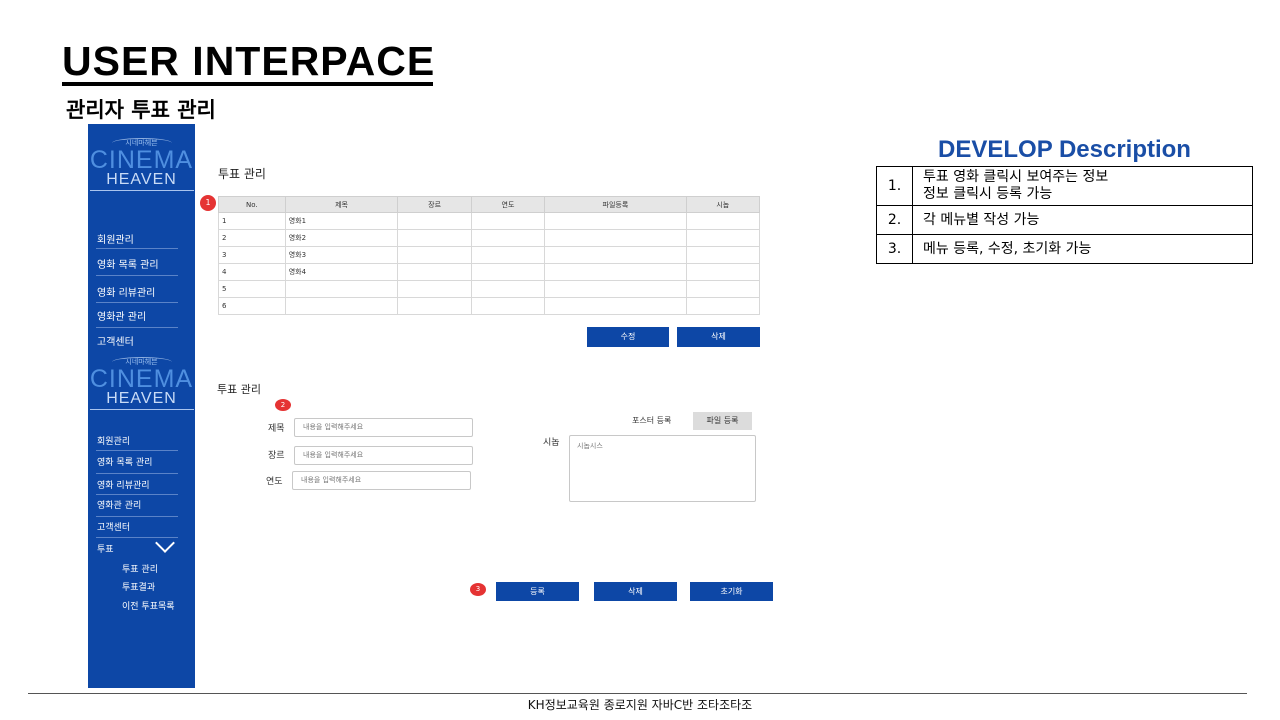 The width and height of the screenshot is (1280, 720). What do you see at coordinates (341, 221) in the screenshot?
I see `table-cell: 영화1` at bounding box center [341, 221].